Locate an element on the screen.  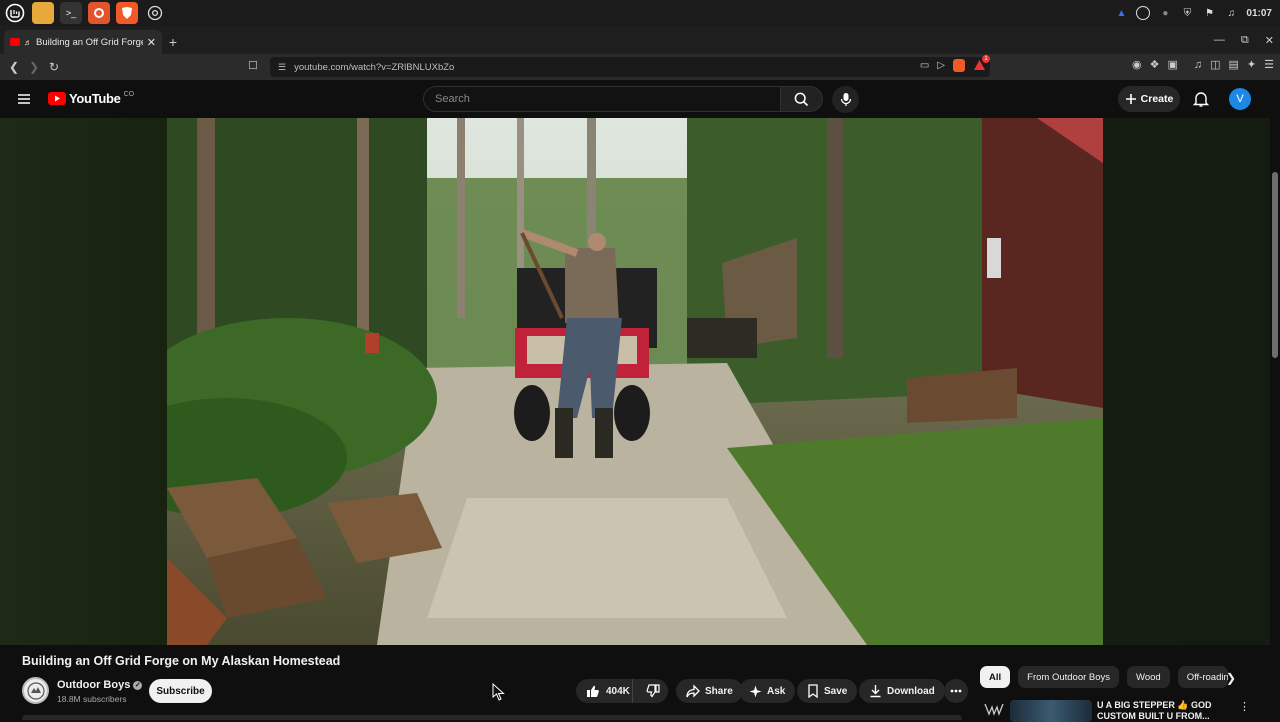
description-box-top is located at coordinates (492, 717).